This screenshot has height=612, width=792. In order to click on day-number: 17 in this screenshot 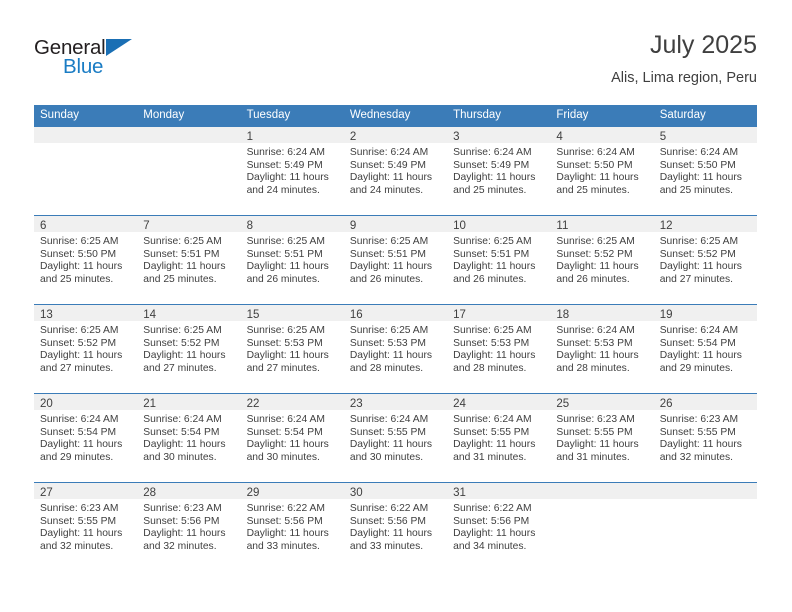, I will do `click(459, 315)`.